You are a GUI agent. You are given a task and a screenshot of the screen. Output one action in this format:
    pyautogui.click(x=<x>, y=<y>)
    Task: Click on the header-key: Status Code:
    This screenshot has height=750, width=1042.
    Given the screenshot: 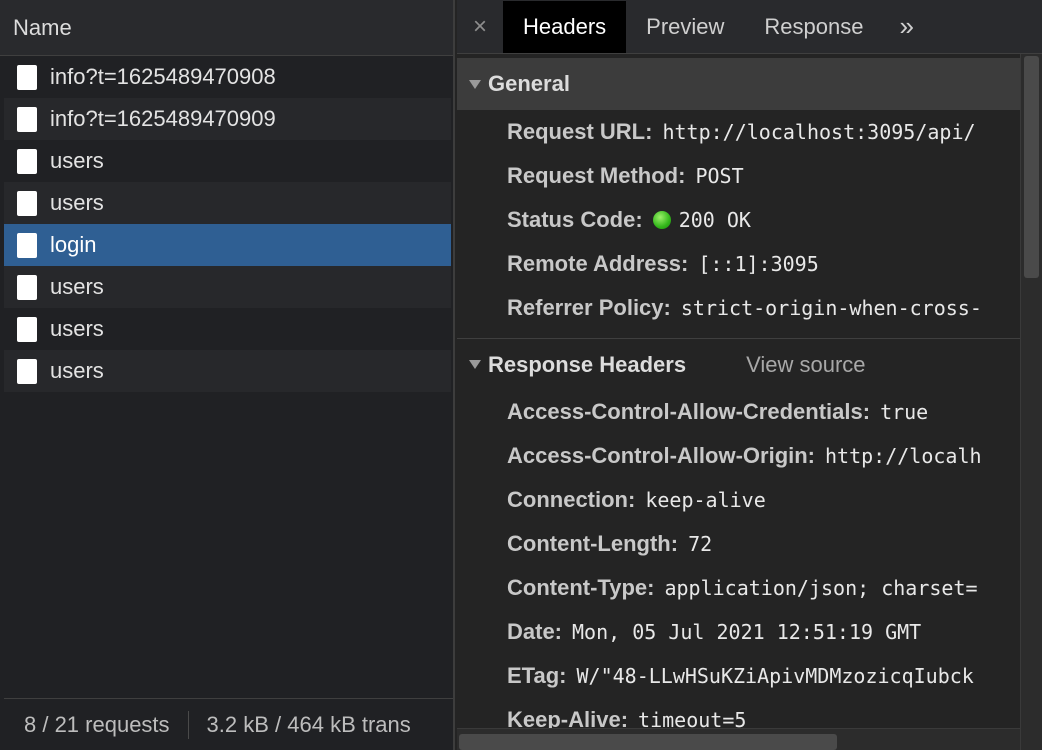 What is the action you would take?
    pyautogui.click(x=575, y=219)
    